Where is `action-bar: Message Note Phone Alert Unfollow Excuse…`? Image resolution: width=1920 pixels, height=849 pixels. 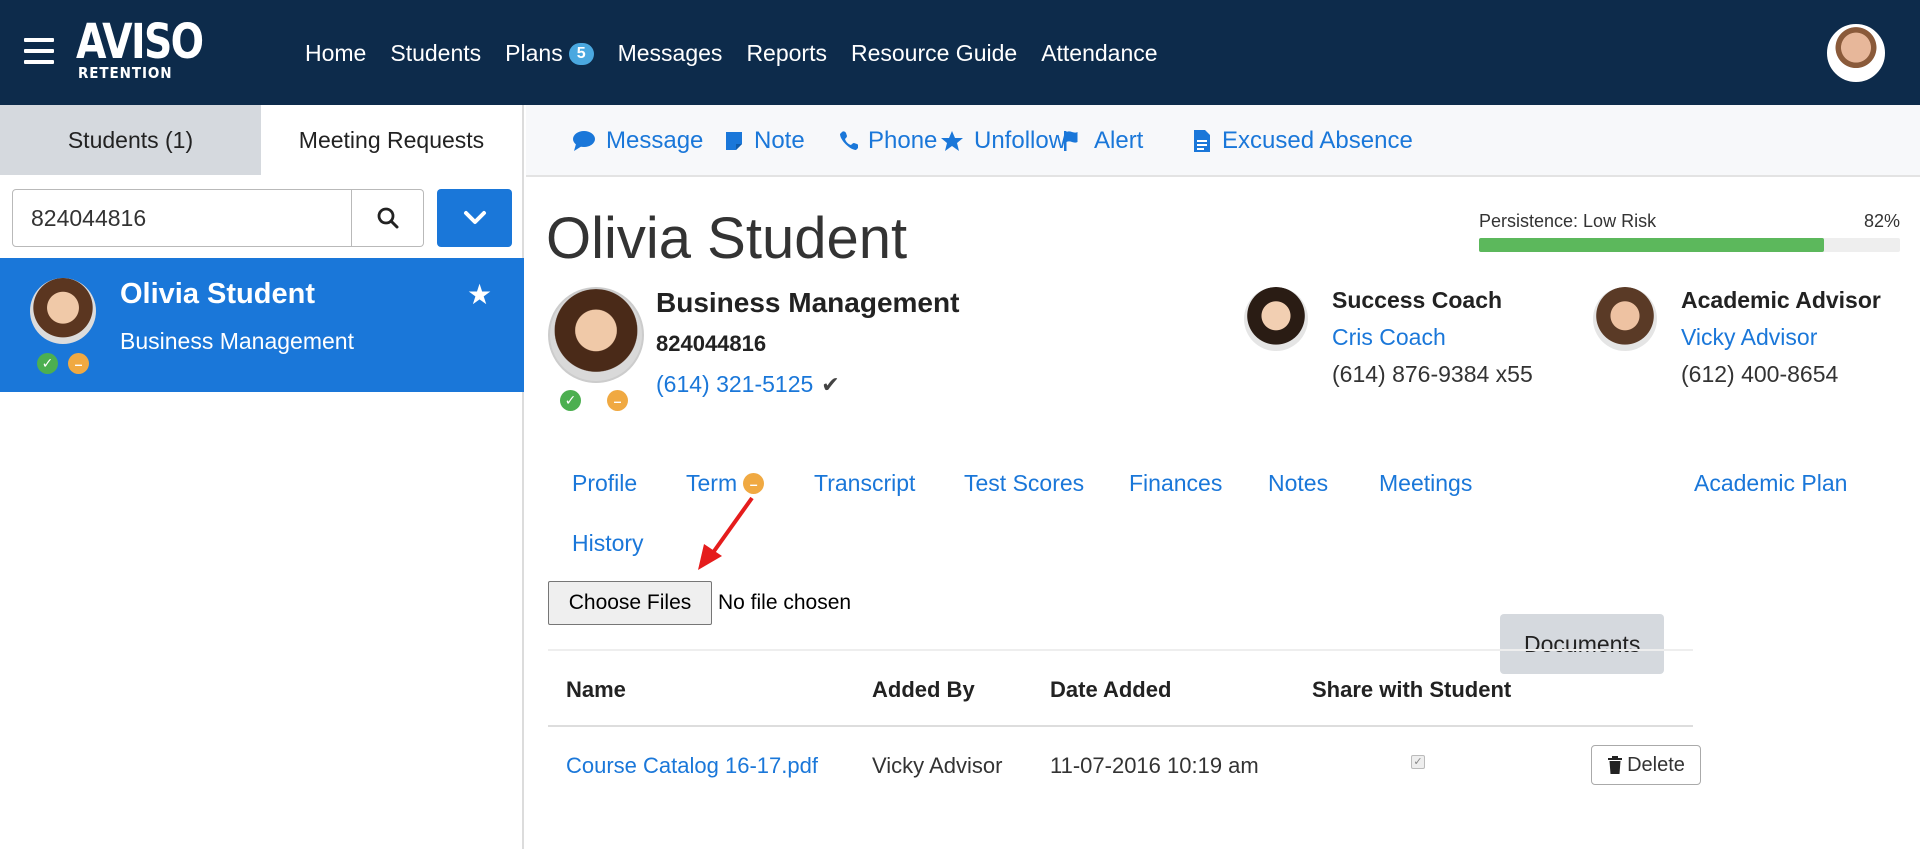 action-bar: Message Note Phone Alert Unfollow Excuse… is located at coordinates (1223, 141).